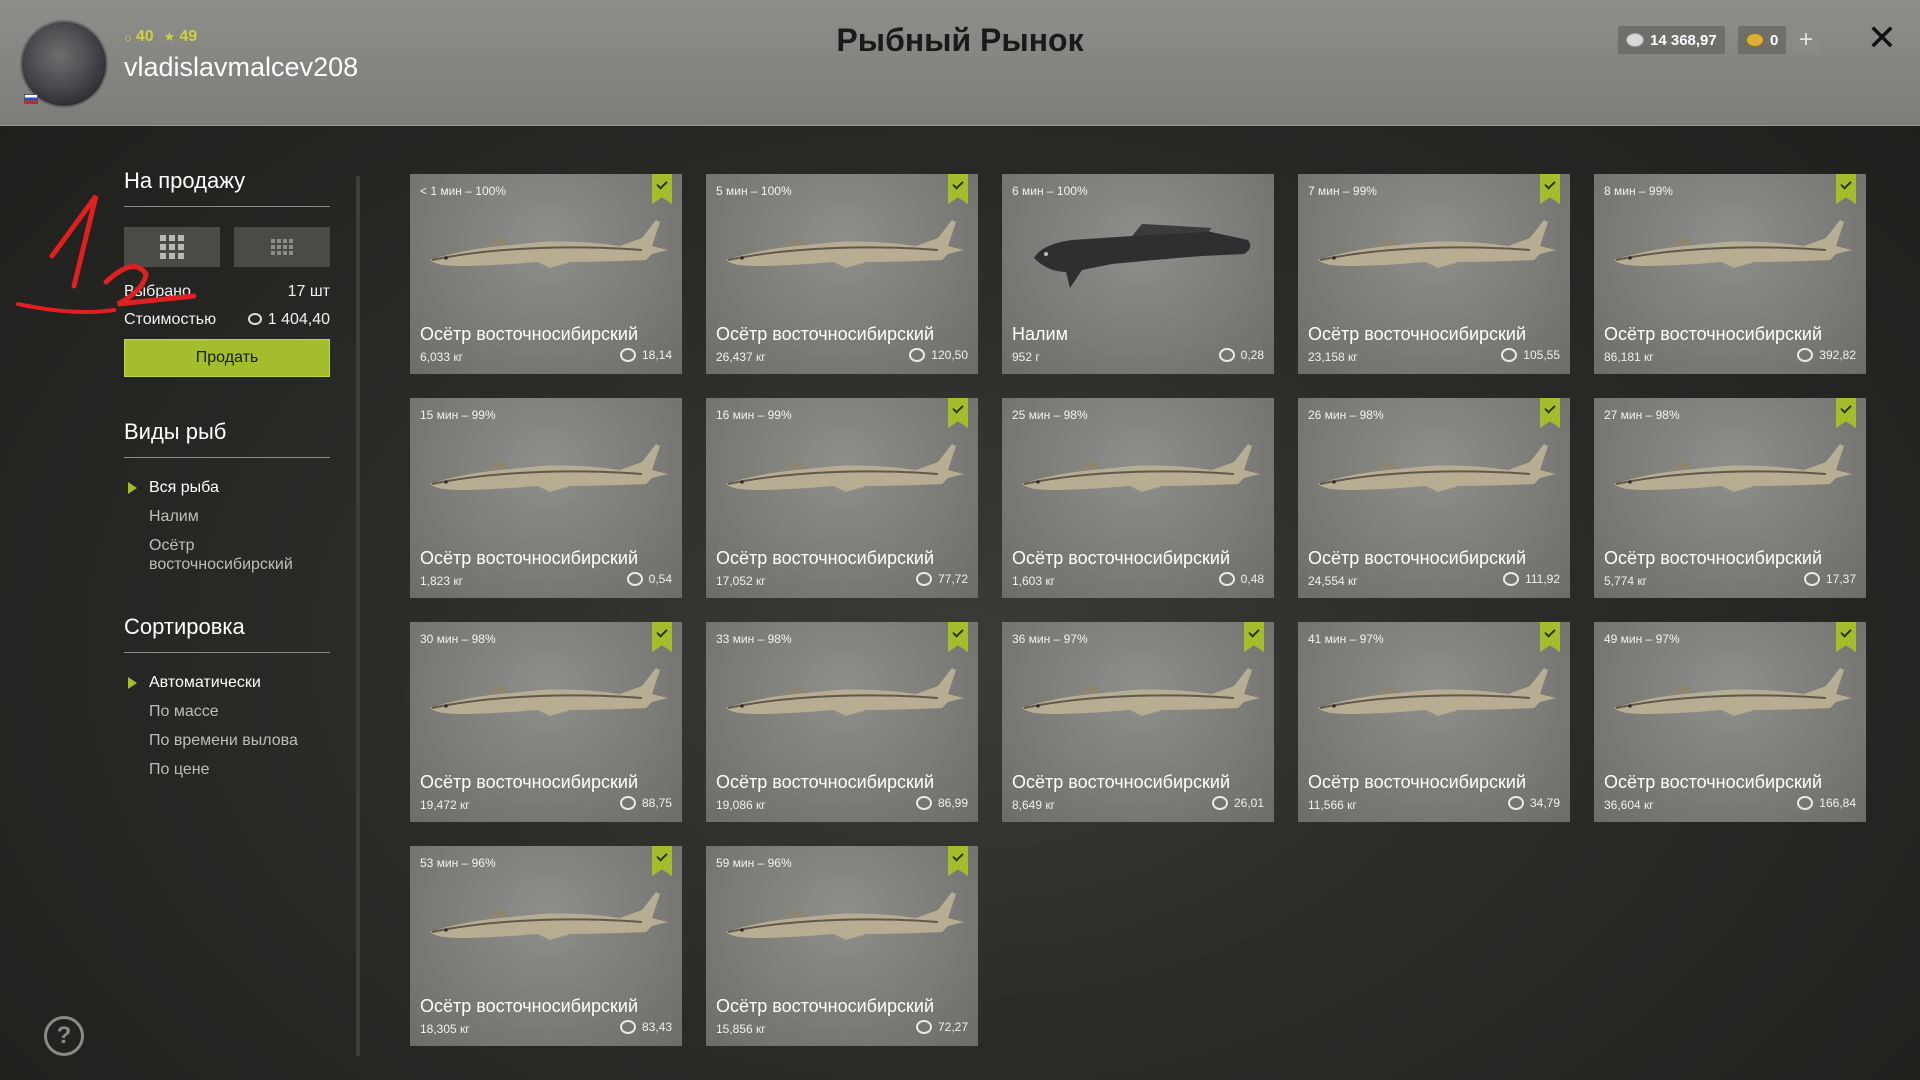 This screenshot has width=1920, height=1080. What do you see at coordinates (227, 769) in the screenshot?
I see `sort-by-price: По цене` at bounding box center [227, 769].